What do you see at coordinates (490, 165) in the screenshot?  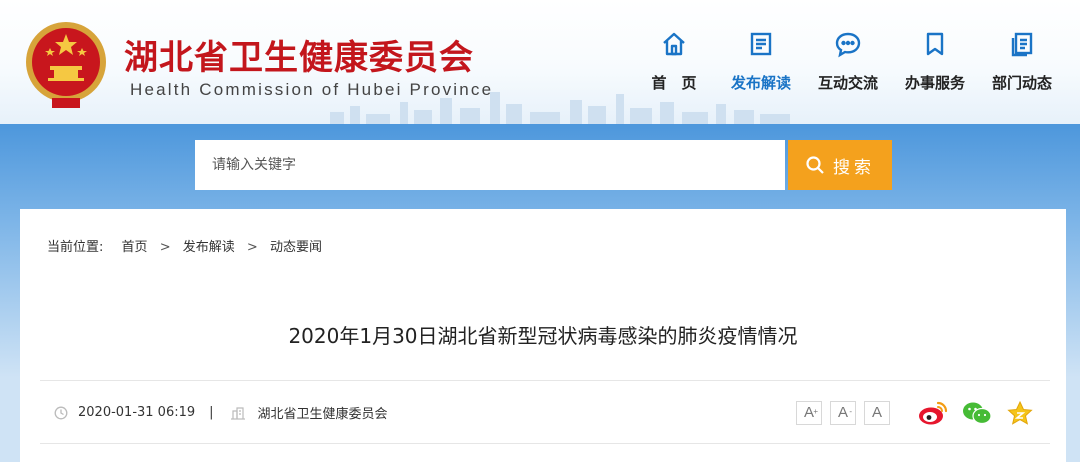 I see `search-input` at bounding box center [490, 165].